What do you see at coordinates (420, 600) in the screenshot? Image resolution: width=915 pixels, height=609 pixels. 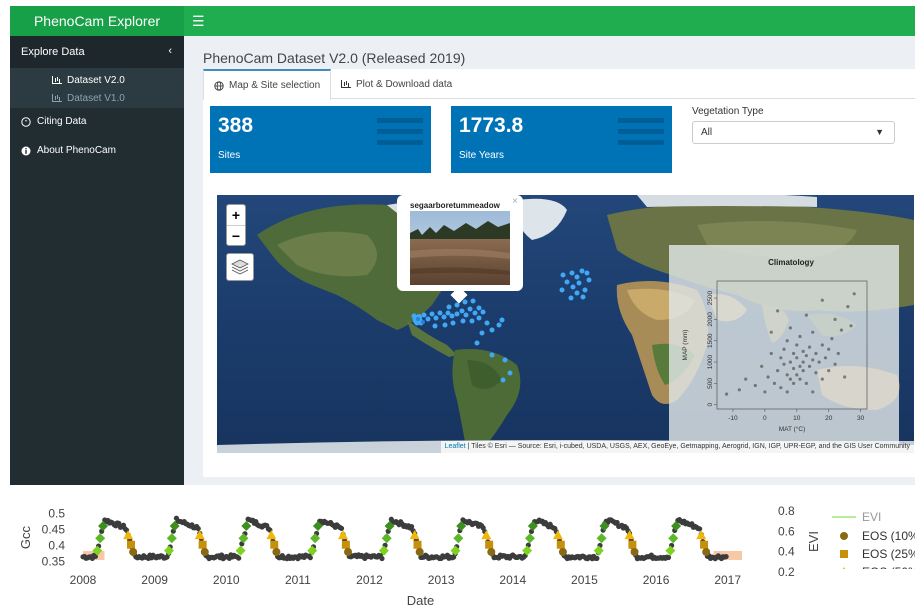 I see `x-axis-label: Date` at bounding box center [420, 600].